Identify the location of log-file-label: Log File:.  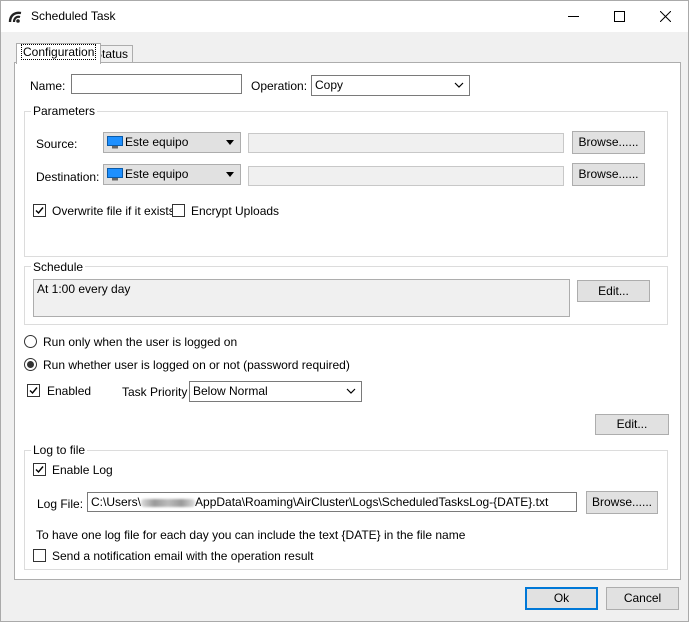
(60, 504).